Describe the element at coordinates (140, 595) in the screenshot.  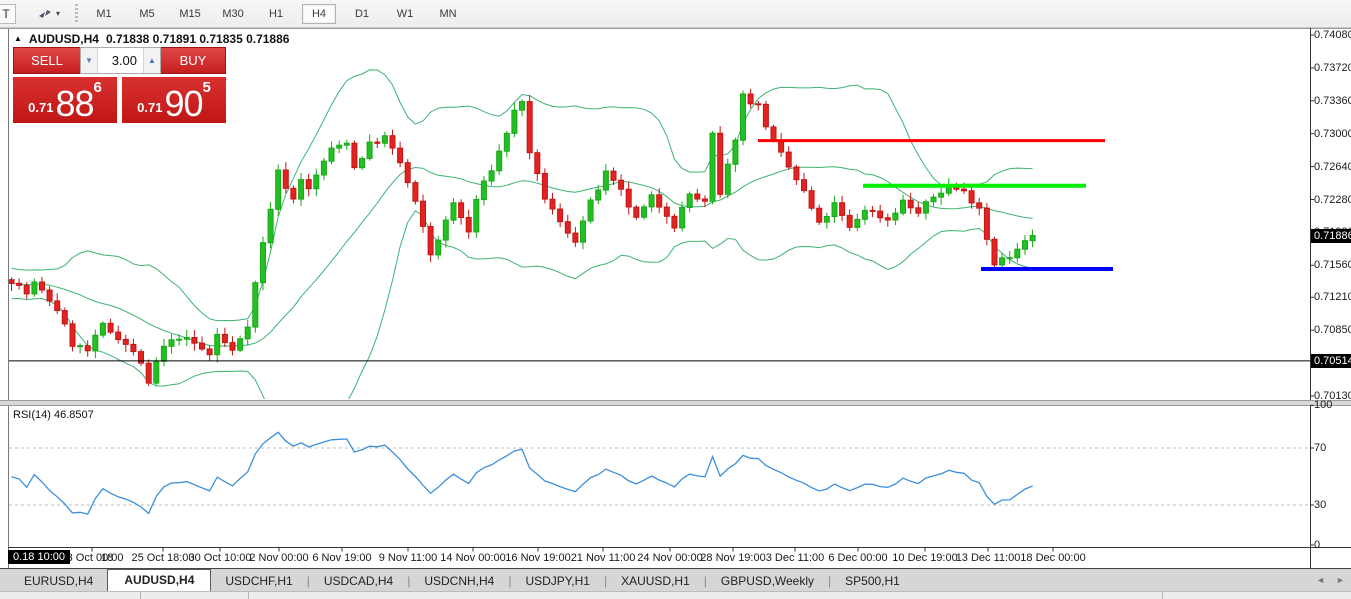
I see `status-separator` at that location.